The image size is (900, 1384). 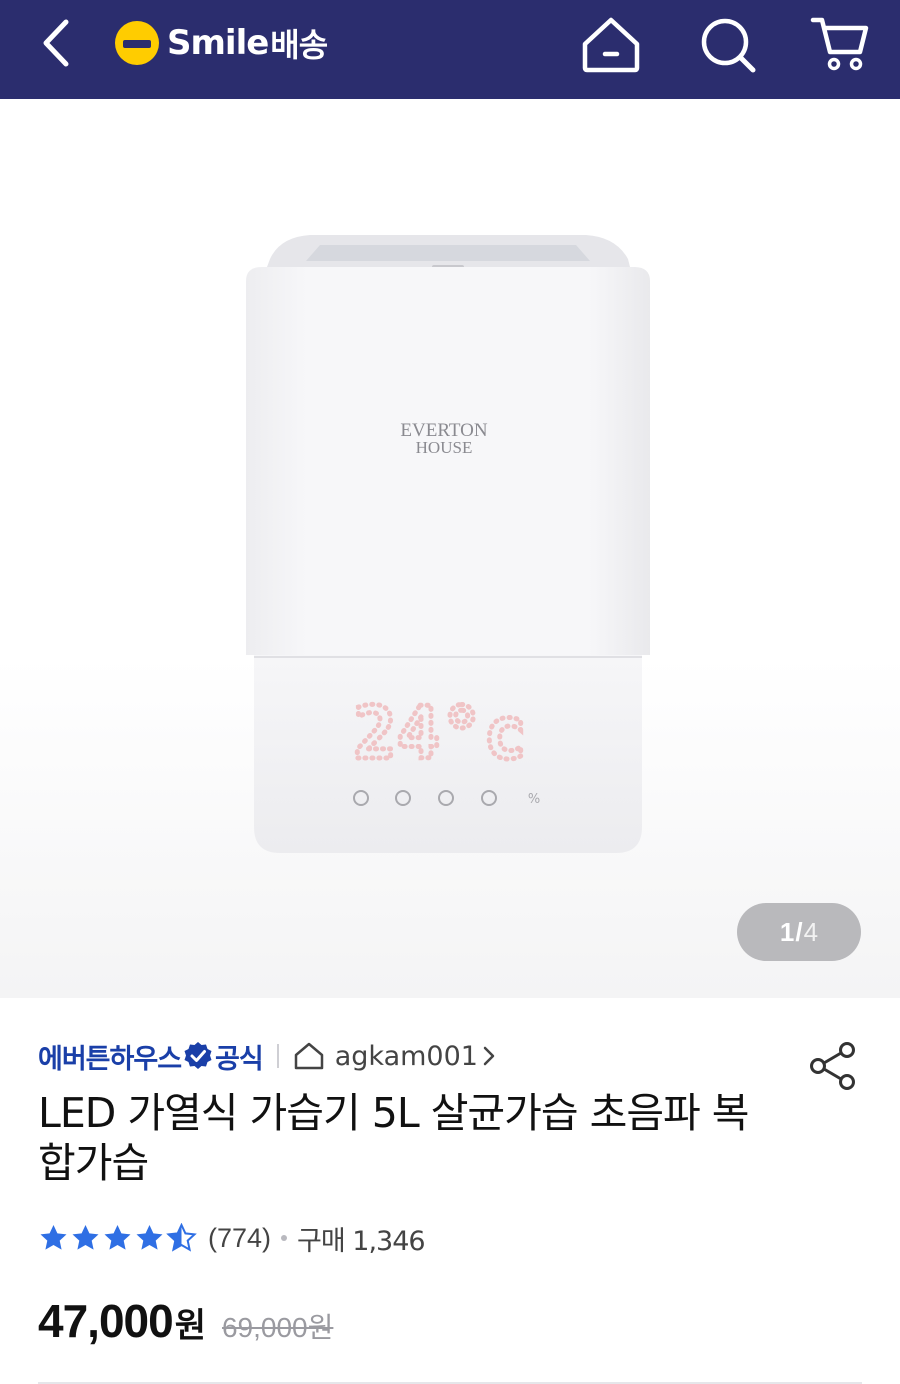 What do you see at coordinates (450, 49) in the screenshot?
I see `top-app-bar: Smile 배송` at bounding box center [450, 49].